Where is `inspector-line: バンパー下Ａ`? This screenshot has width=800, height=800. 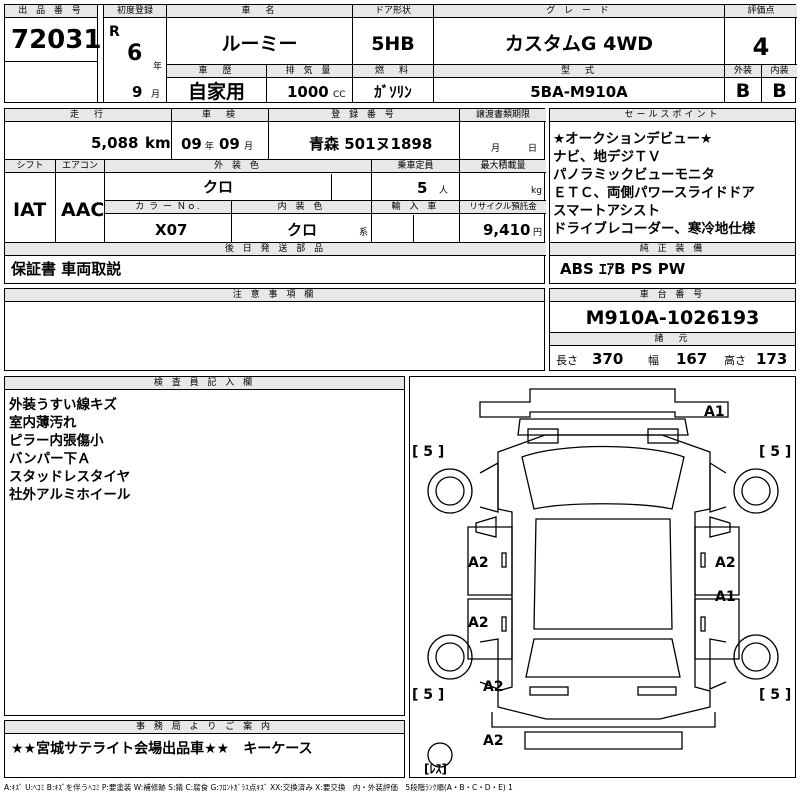 inspector-line: バンパー下Ａ is located at coordinates (50, 459).